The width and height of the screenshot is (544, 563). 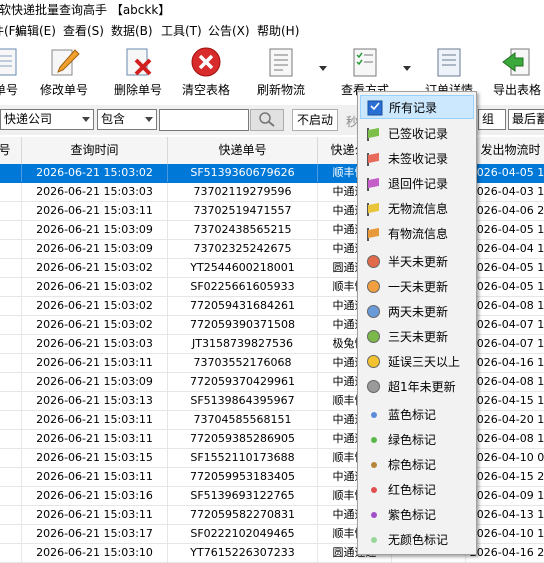 What do you see at coordinates (243, 192) in the screenshot?
I see `table-cell: 73702119279596` at bounding box center [243, 192].